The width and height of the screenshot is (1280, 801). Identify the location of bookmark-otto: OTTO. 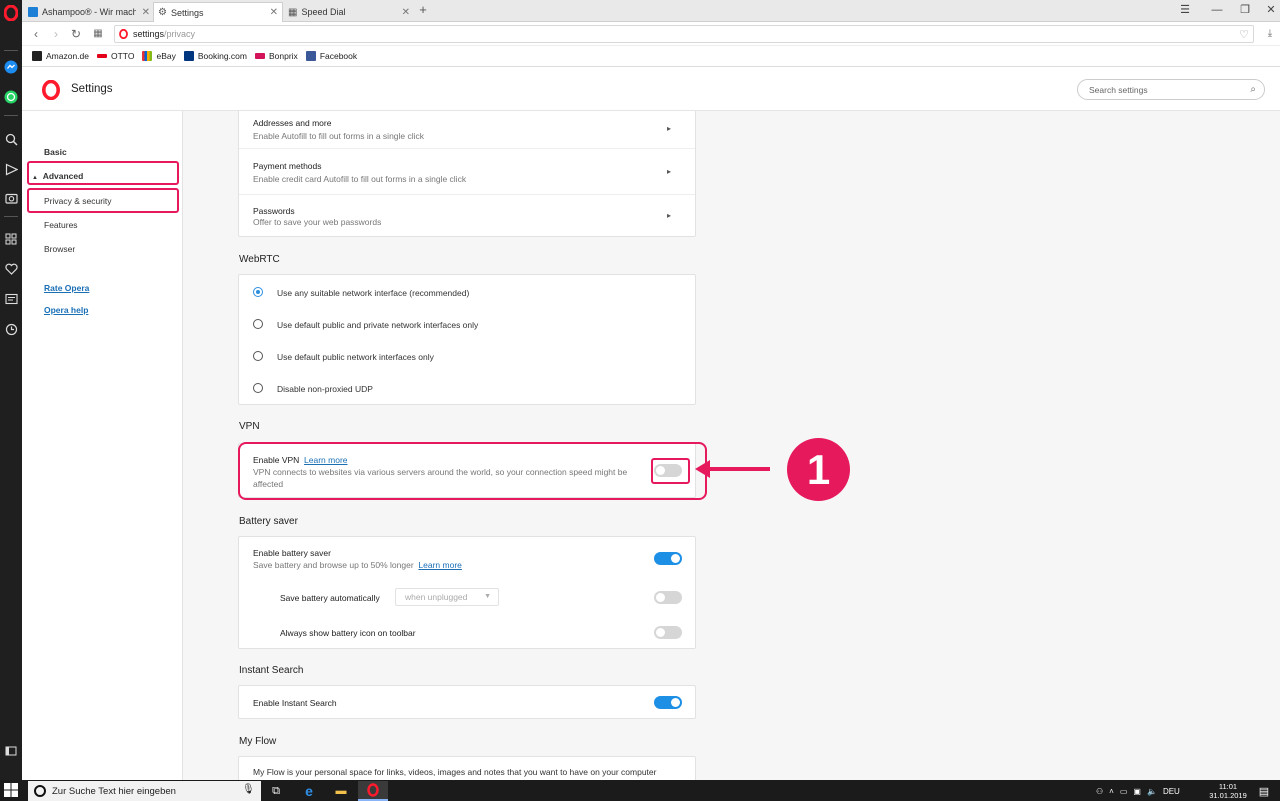
(115, 56).